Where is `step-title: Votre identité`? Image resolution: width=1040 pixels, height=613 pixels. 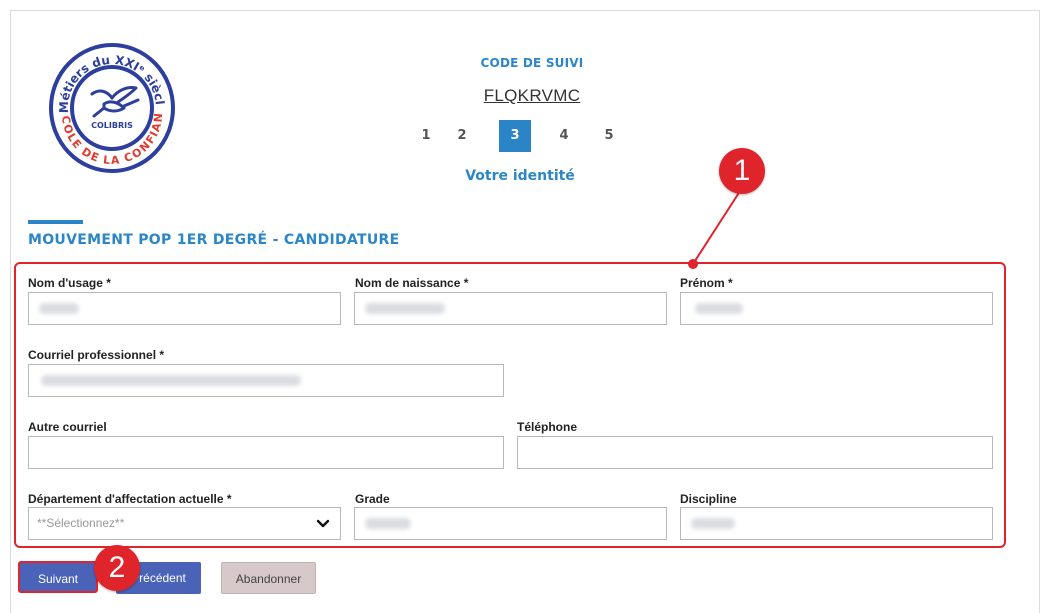 step-title: Votre identité is located at coordinates (520, 176).